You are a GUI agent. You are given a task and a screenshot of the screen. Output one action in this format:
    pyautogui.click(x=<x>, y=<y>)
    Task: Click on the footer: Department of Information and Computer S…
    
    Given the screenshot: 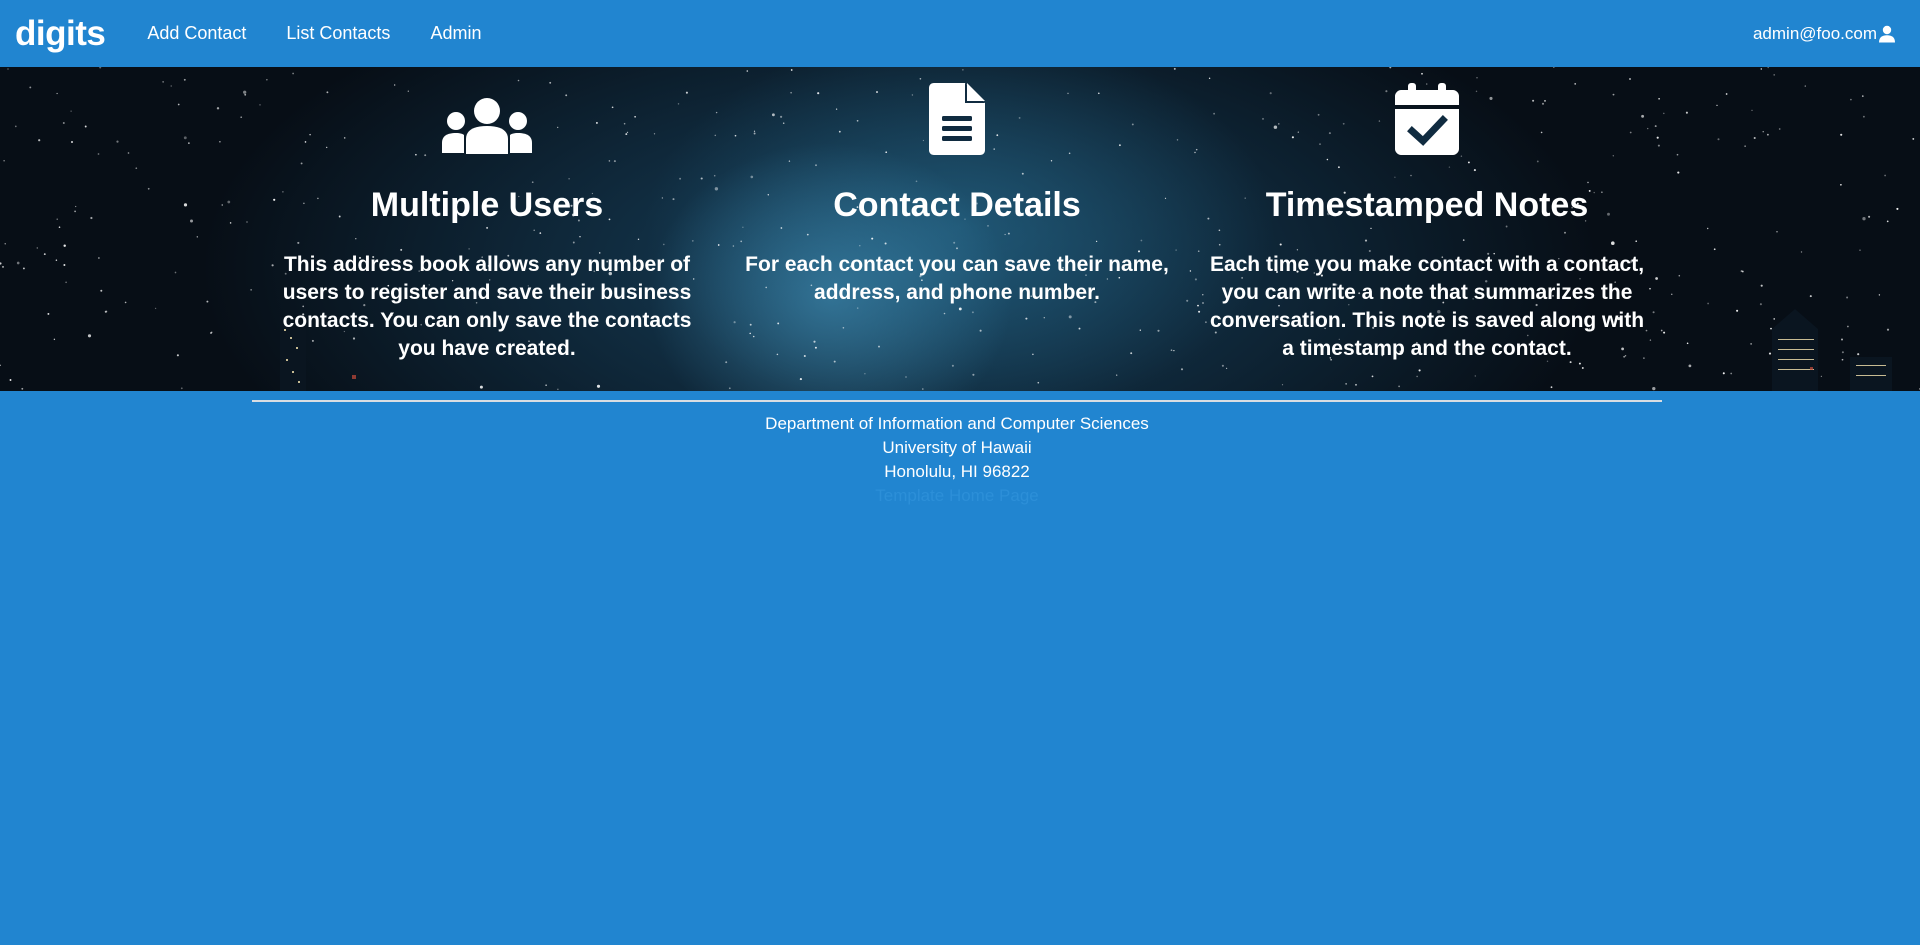 What is the action you would take?
    pyautogui.click(x=957, y=460)
    